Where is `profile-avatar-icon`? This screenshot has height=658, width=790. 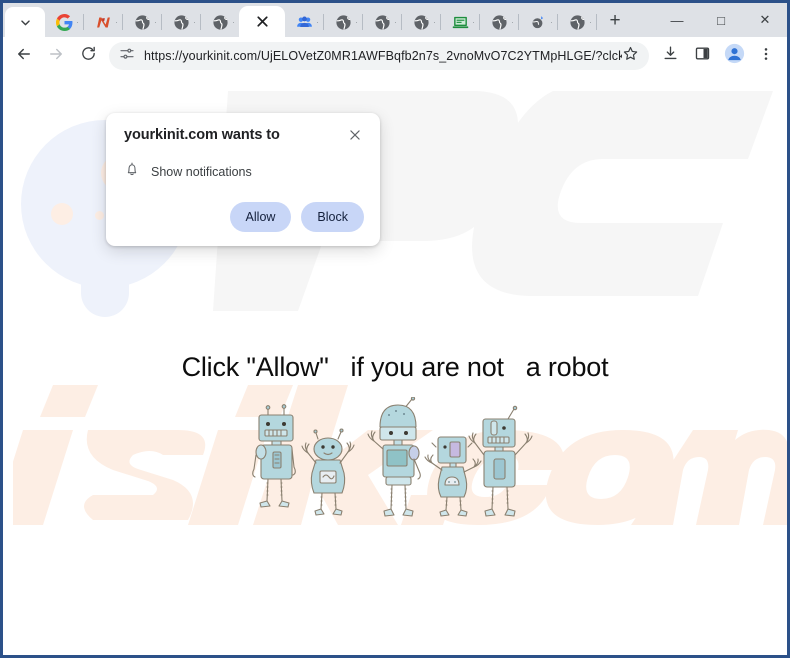 profile-avatar-icon is located at coordinates (734, 56).